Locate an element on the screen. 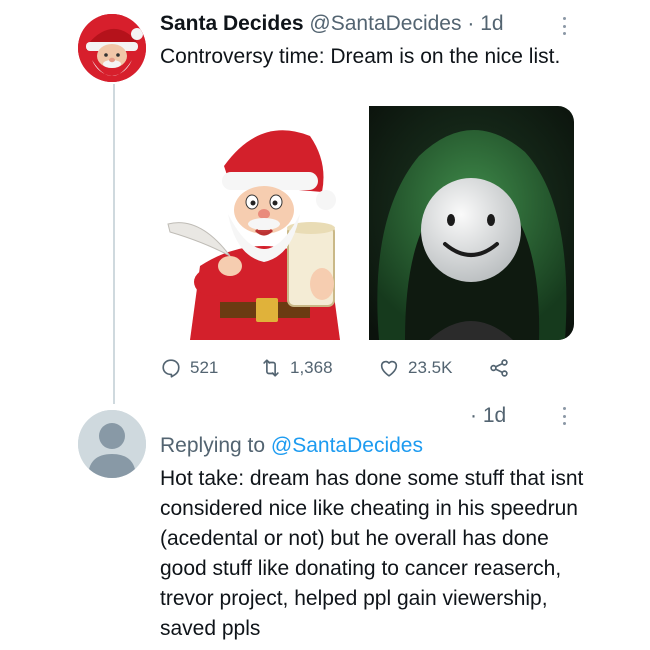 This screenshot has width=650, height=650. default-avatar is located at coordinates (112, 444).